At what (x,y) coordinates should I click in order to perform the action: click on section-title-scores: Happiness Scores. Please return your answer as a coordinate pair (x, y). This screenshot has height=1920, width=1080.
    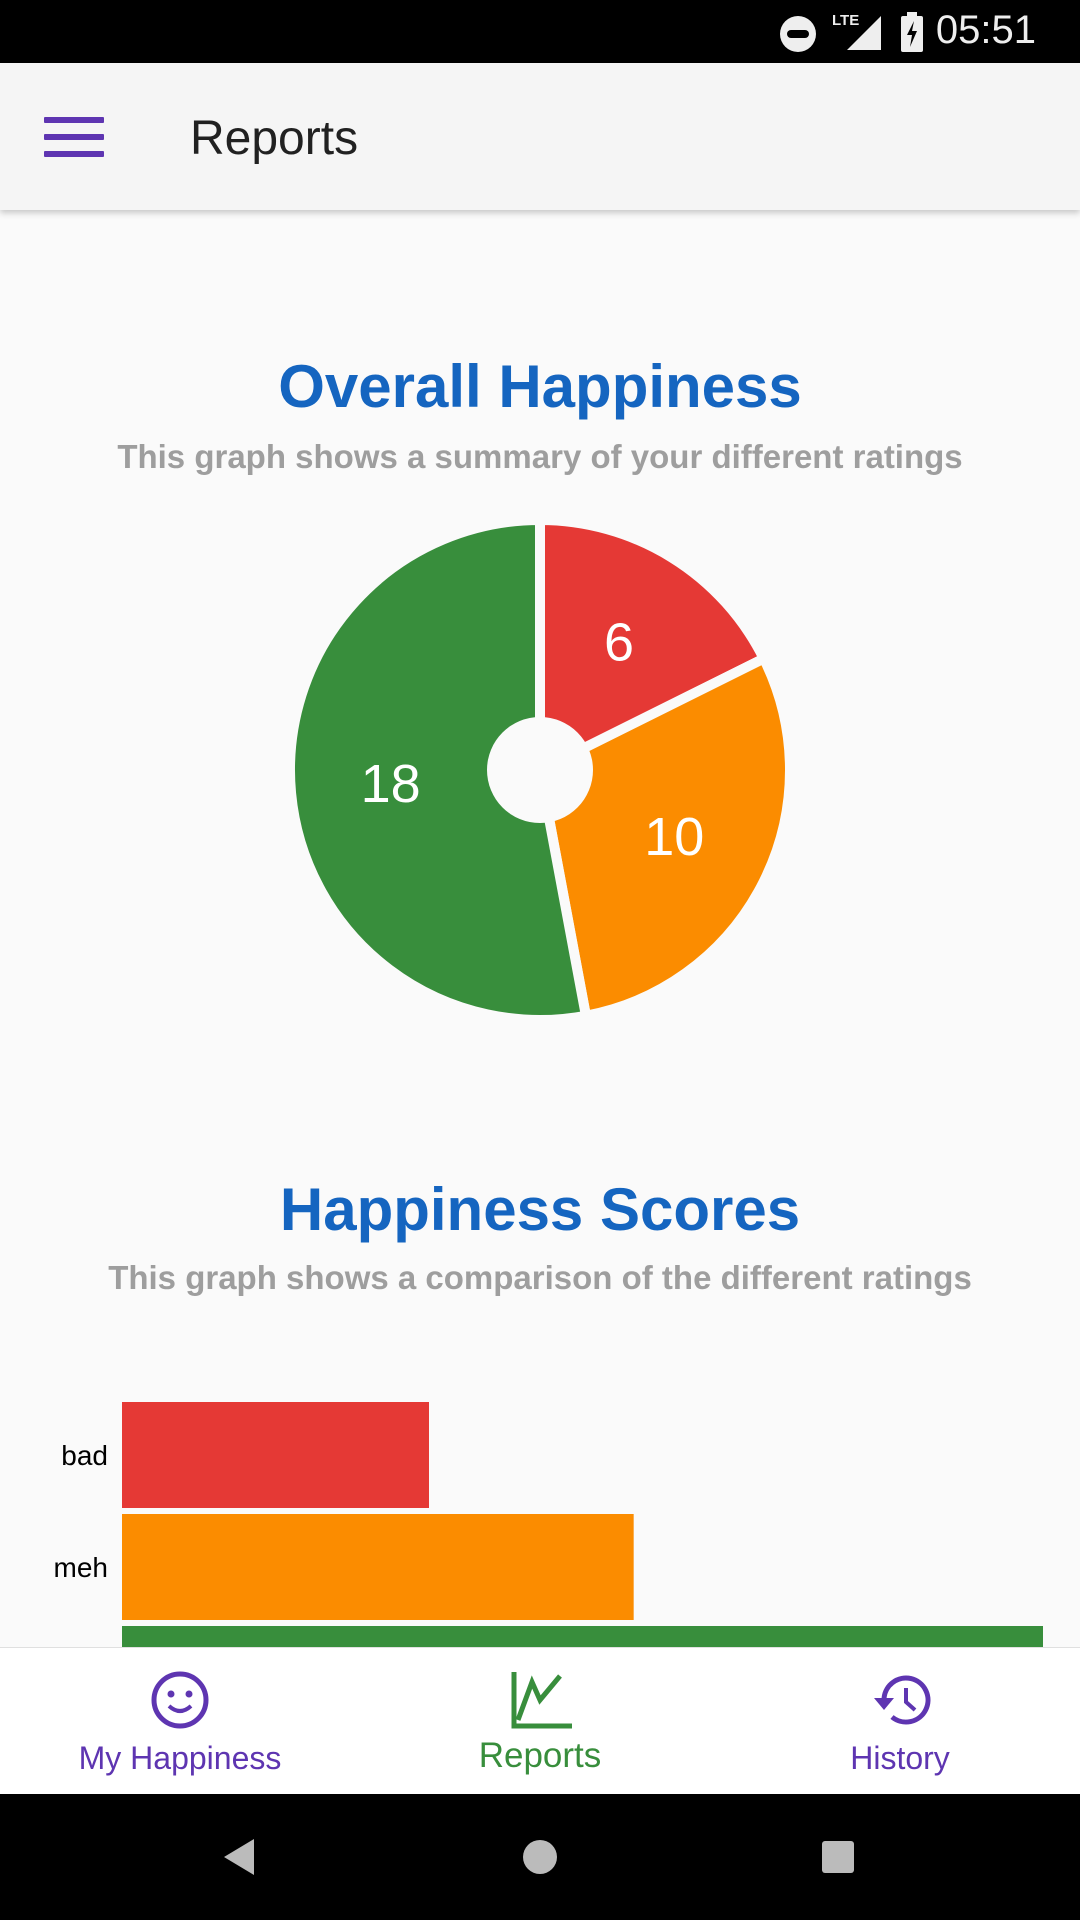
    Looking at the image, I should click on (540, 1209).